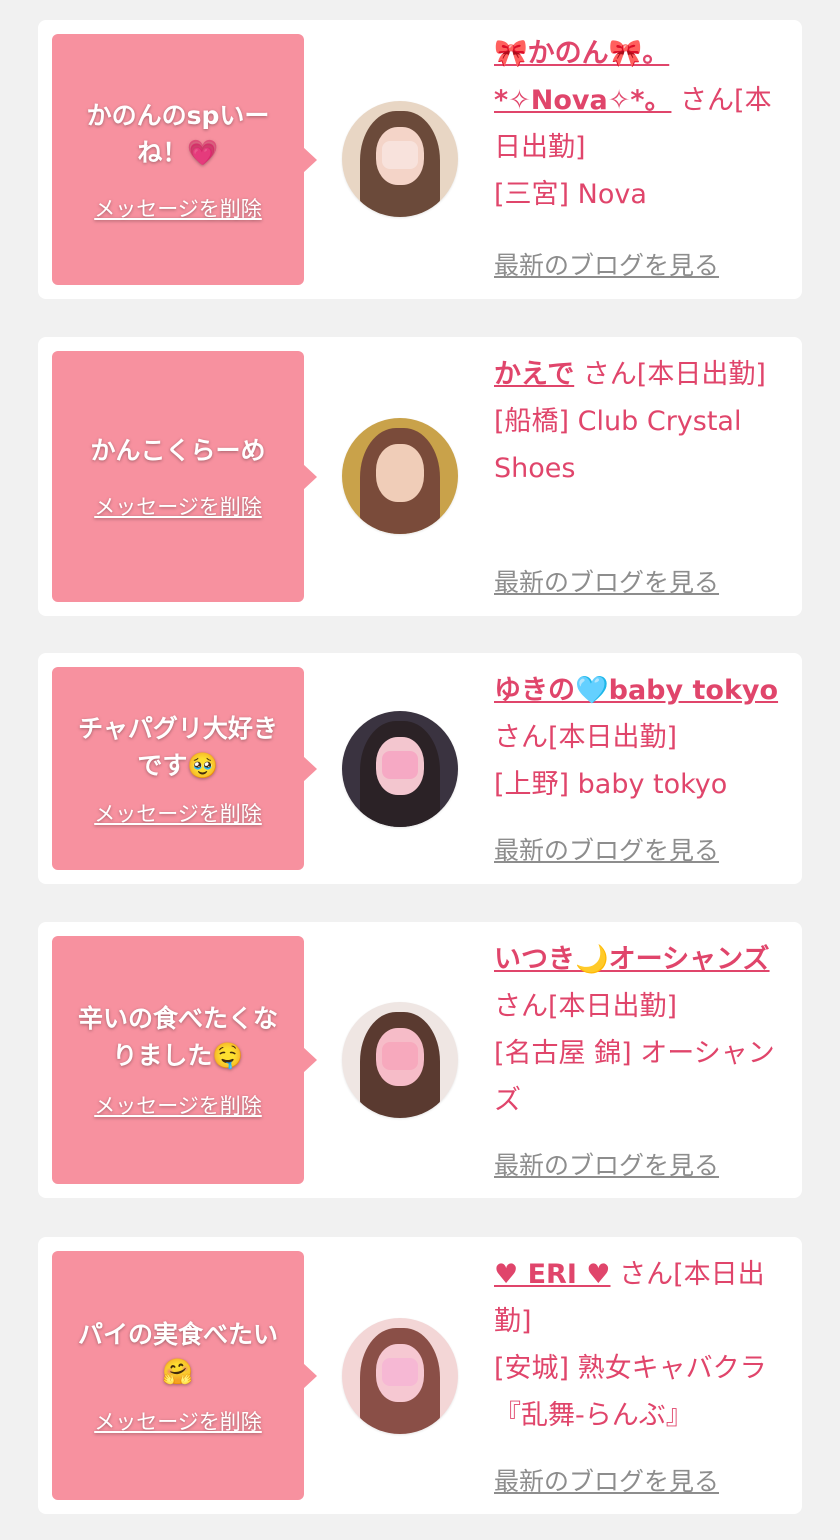  Describe the element at coordinates (552, 1274) in the screenshot. I see `cast-name-link: ♥ ERI ♥` at that location.